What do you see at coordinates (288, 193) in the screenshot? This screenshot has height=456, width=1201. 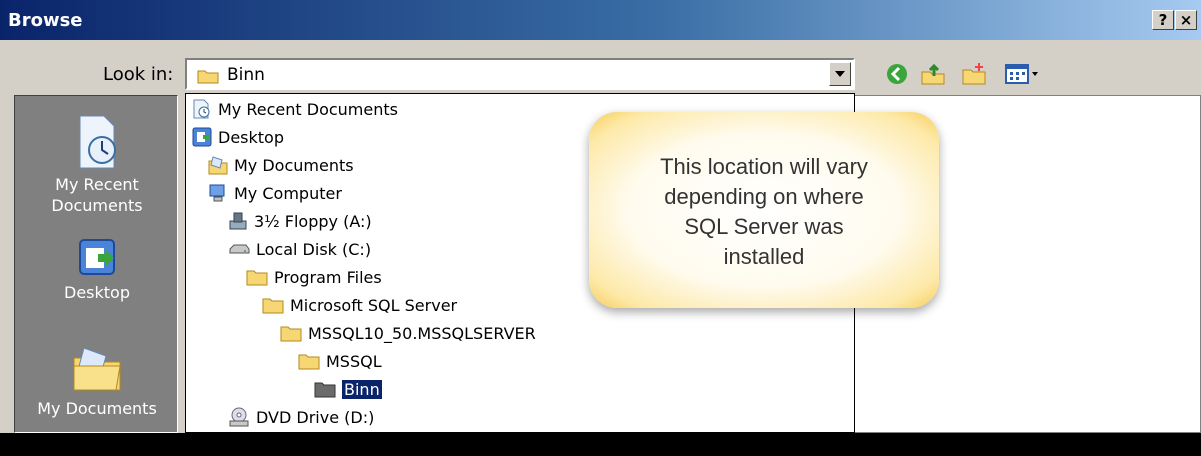 I see `dropdown-item-label: My Computer` at bounding box center [288, 193].